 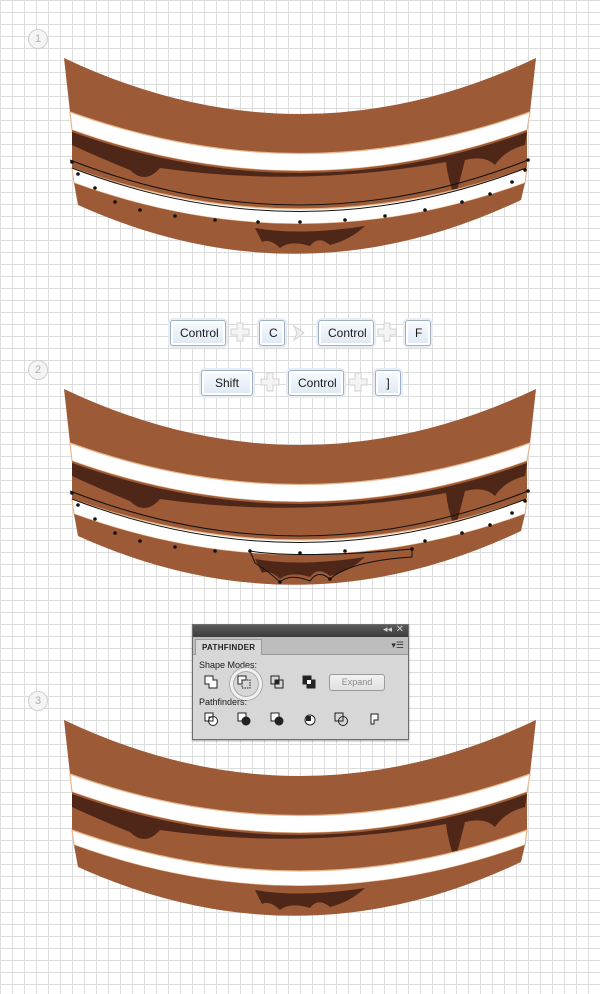 I want to click on key-c: C, so click(x=272, y=333).